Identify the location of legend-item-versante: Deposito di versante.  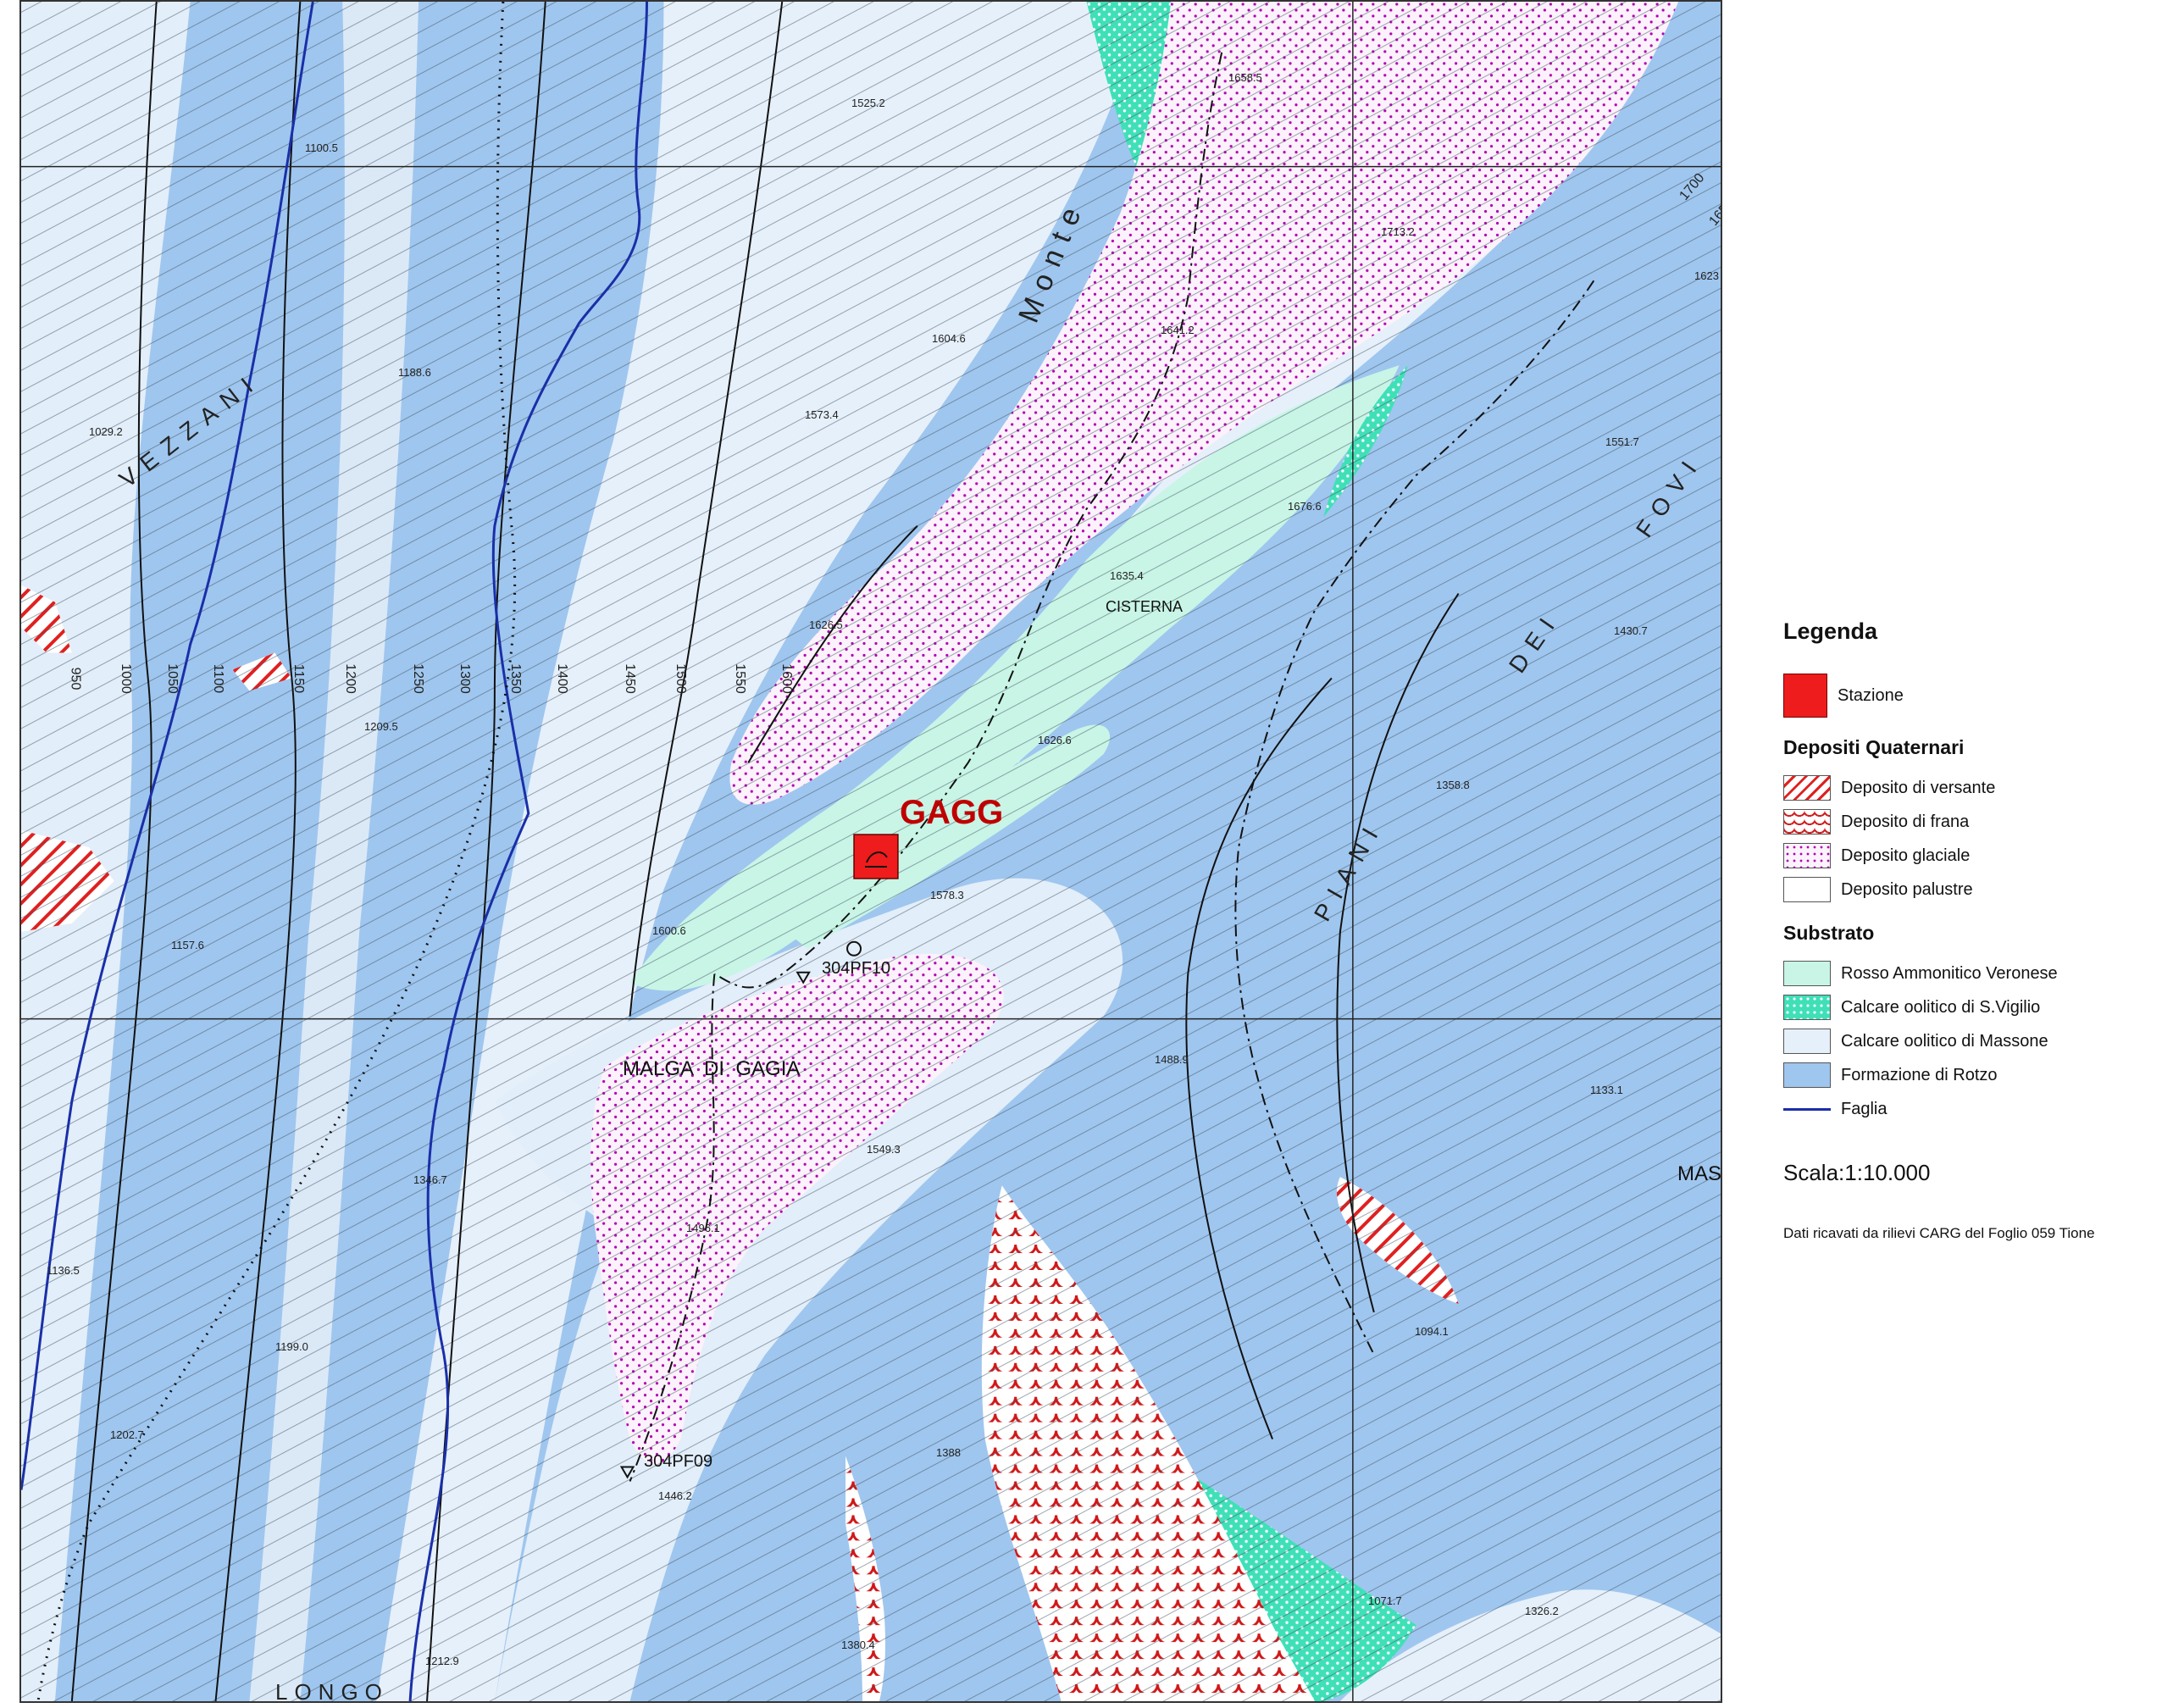
(1974, 788).